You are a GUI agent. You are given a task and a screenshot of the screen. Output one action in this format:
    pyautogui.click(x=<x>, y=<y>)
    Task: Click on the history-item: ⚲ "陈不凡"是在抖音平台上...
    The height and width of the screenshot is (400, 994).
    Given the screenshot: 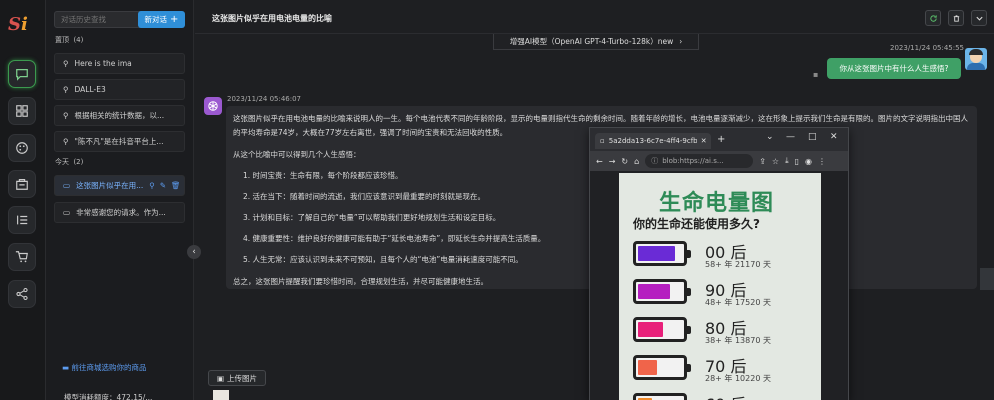 What is the action you would take?
    pyautogui.click(x=119, y=141)
    